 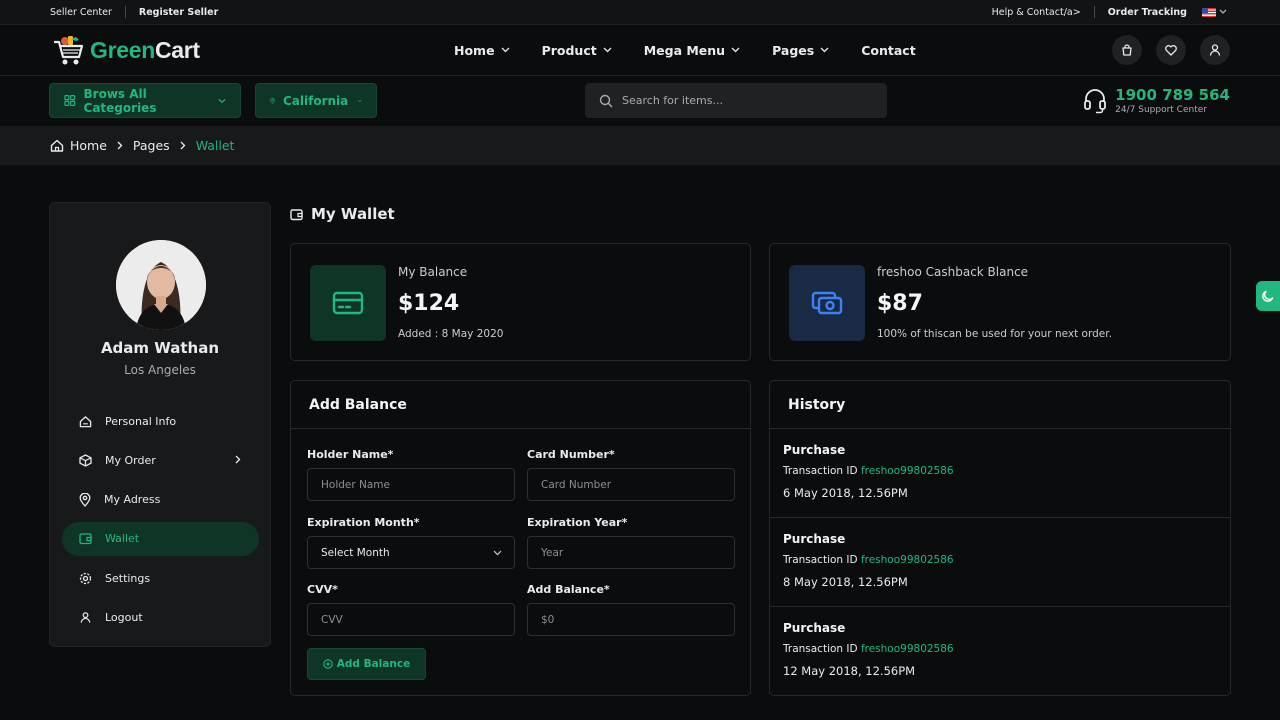 I want to click on register-seller-link: Register Seller, so click(x=178, y=12).